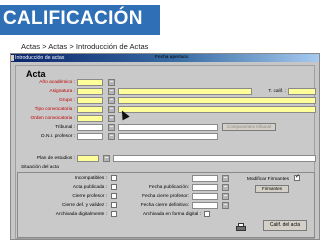  I want to click on modificar-firmantes-label: Modificar Firmantes, so click(267, 179).